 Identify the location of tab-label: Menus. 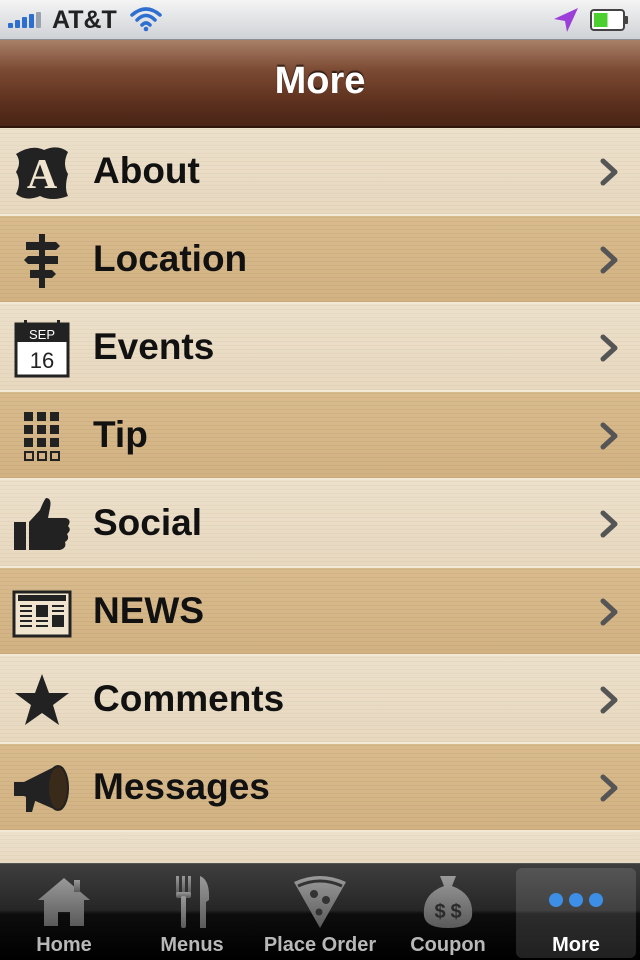
(192, 945).